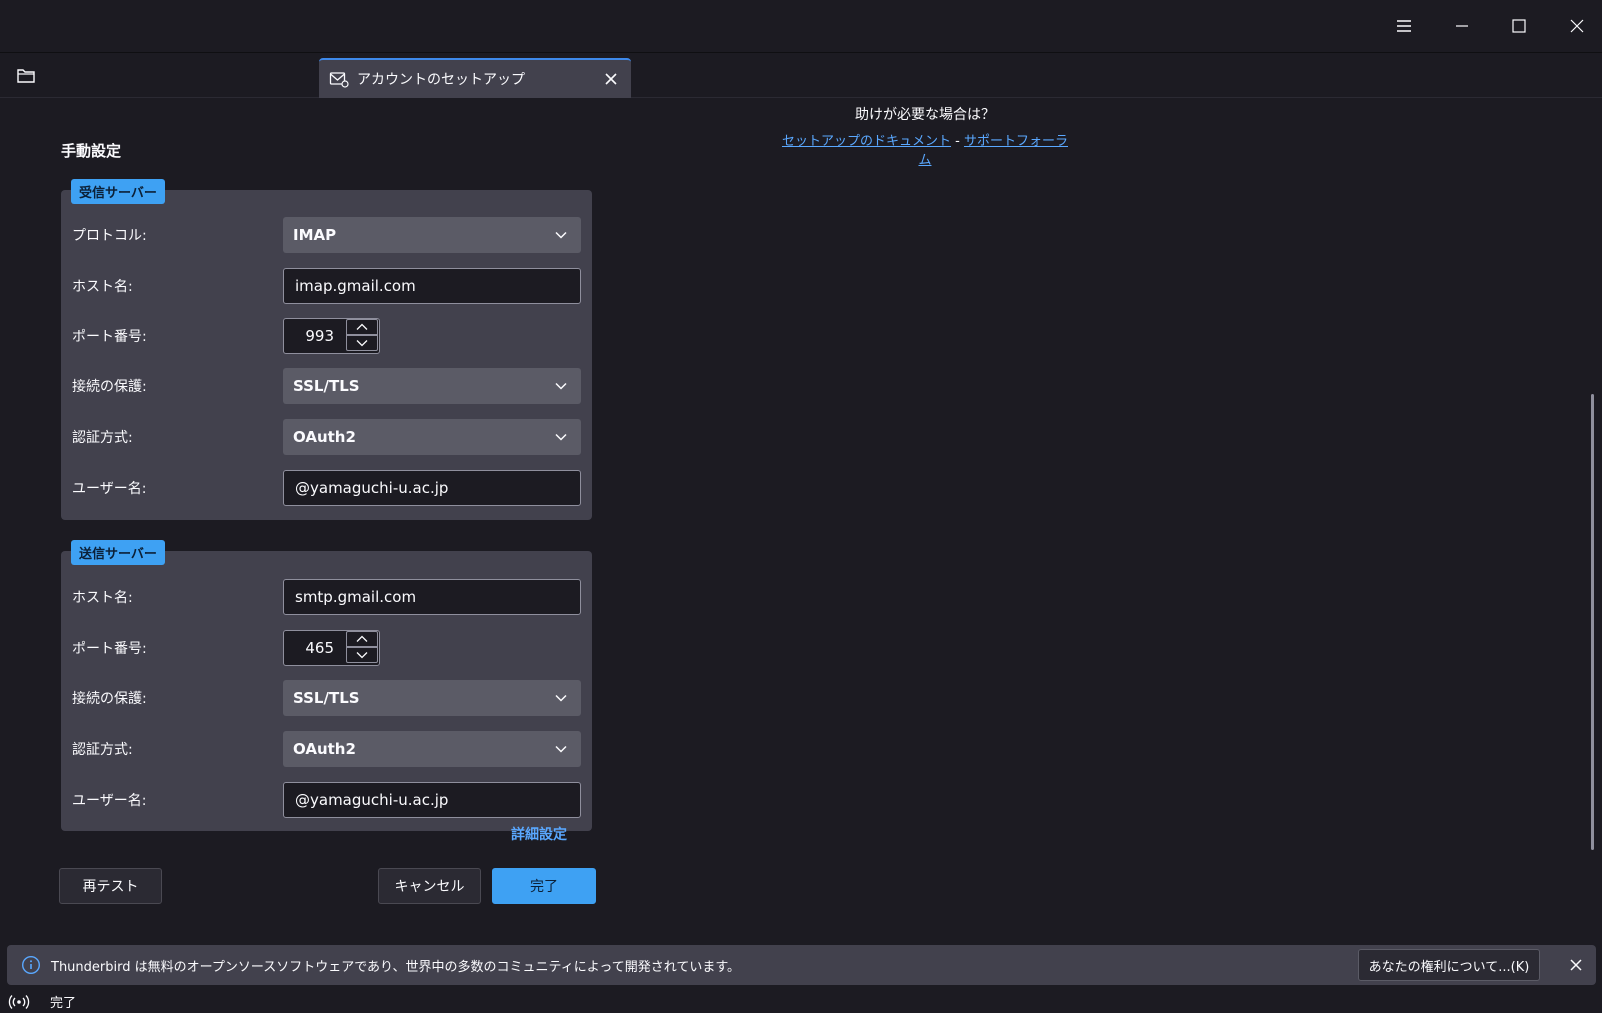  I want to click on outgoing-auth-row: 認証方式: OAuth2, so click(326, 749).